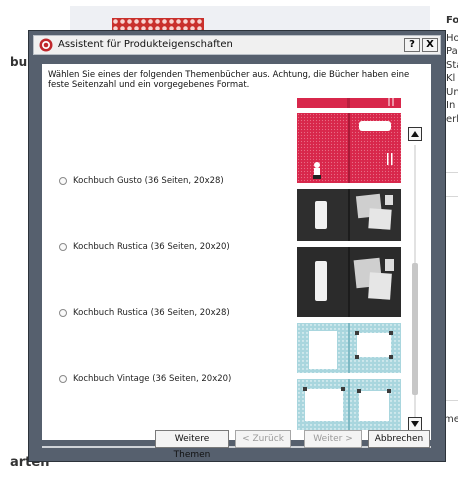  Describe the element at coordinates (349, 282) in the screenshot. I see `thumbnail-rustica-20x28` at that location.